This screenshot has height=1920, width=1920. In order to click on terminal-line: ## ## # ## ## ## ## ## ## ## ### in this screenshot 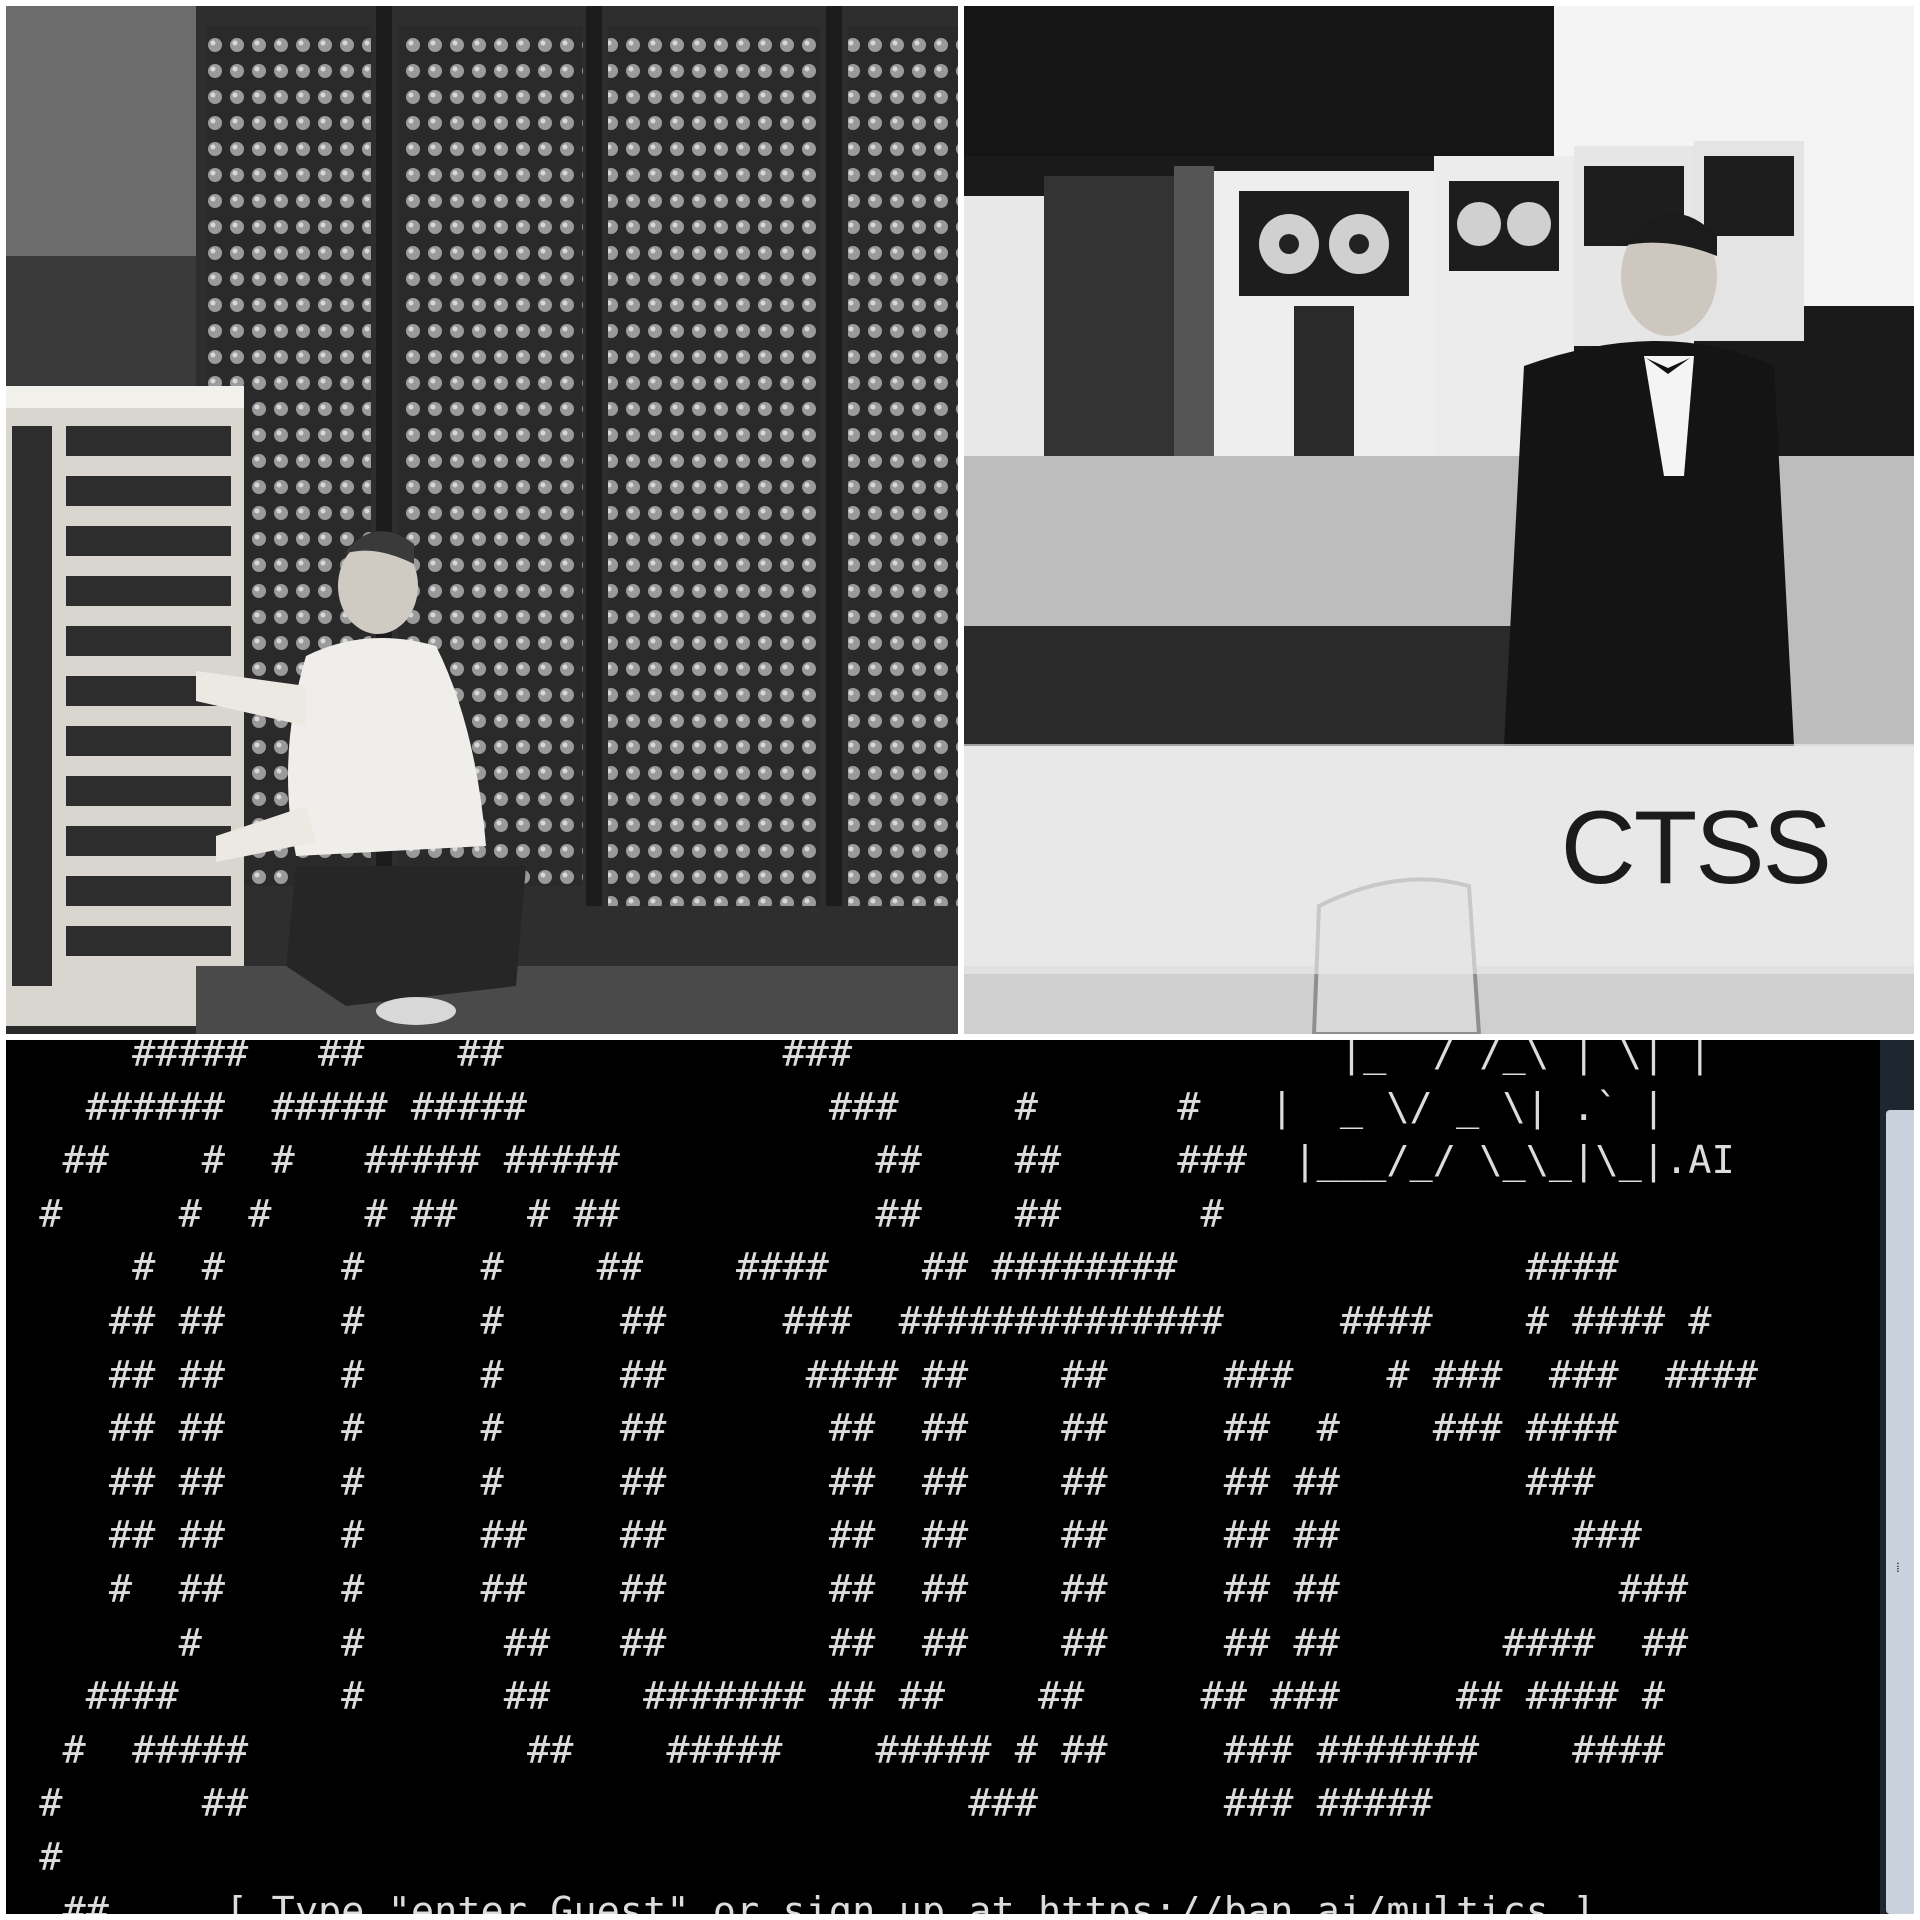, I will do `click(829, 1536)`.